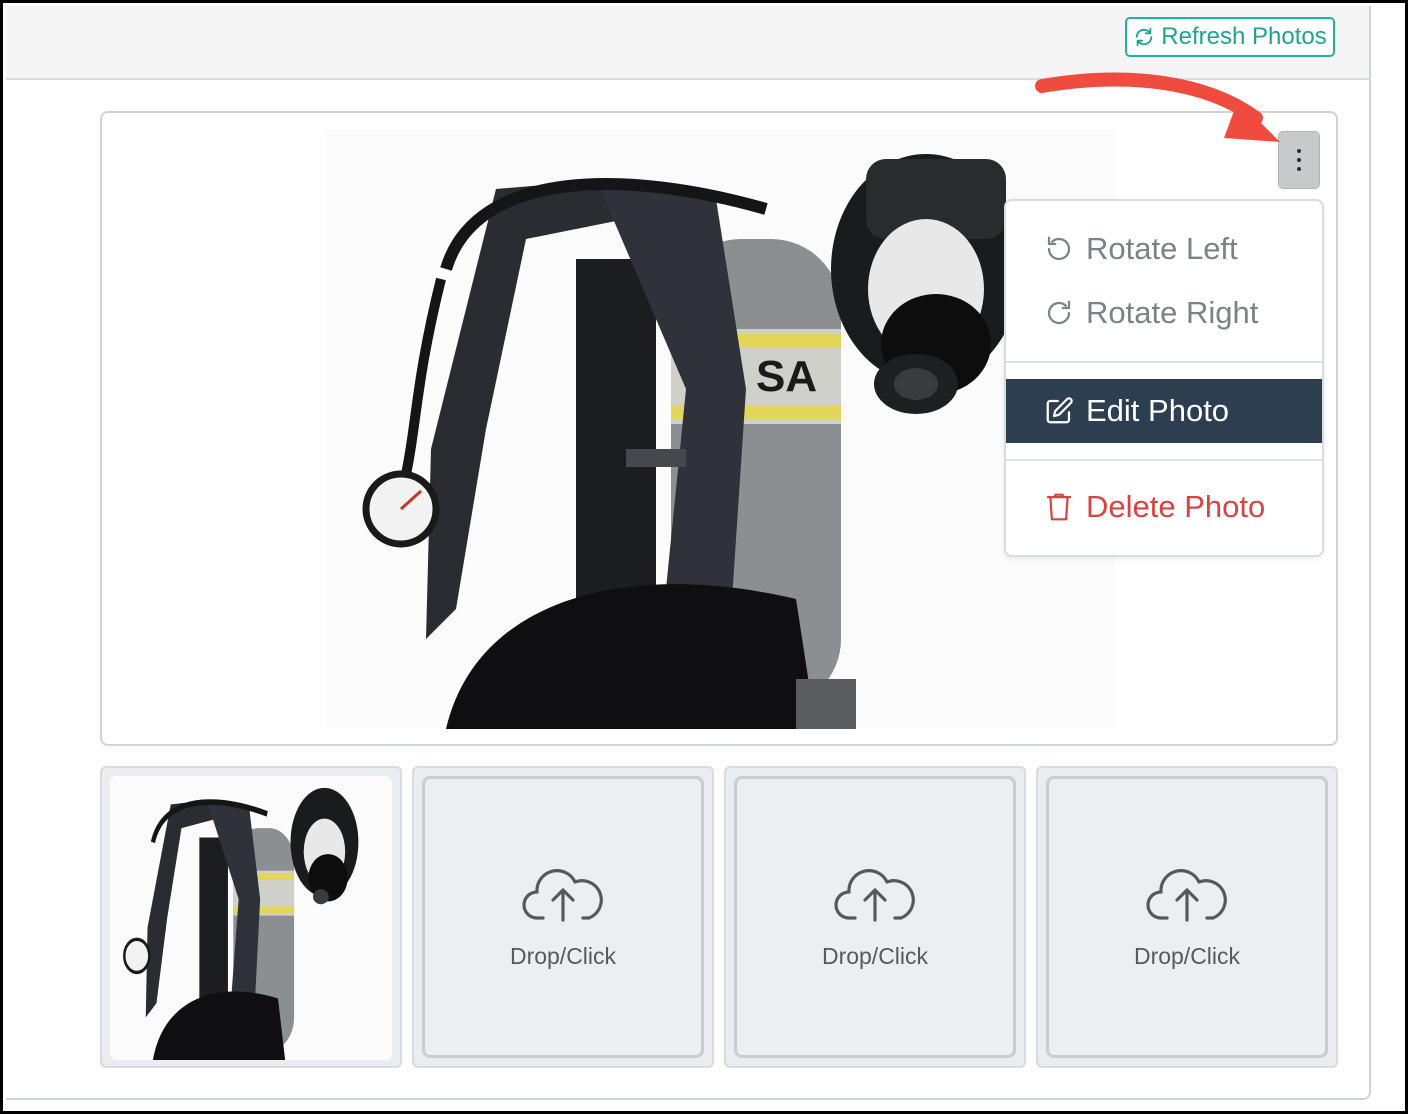  I want to click on rotate-left-icon, so click(1059, 249).